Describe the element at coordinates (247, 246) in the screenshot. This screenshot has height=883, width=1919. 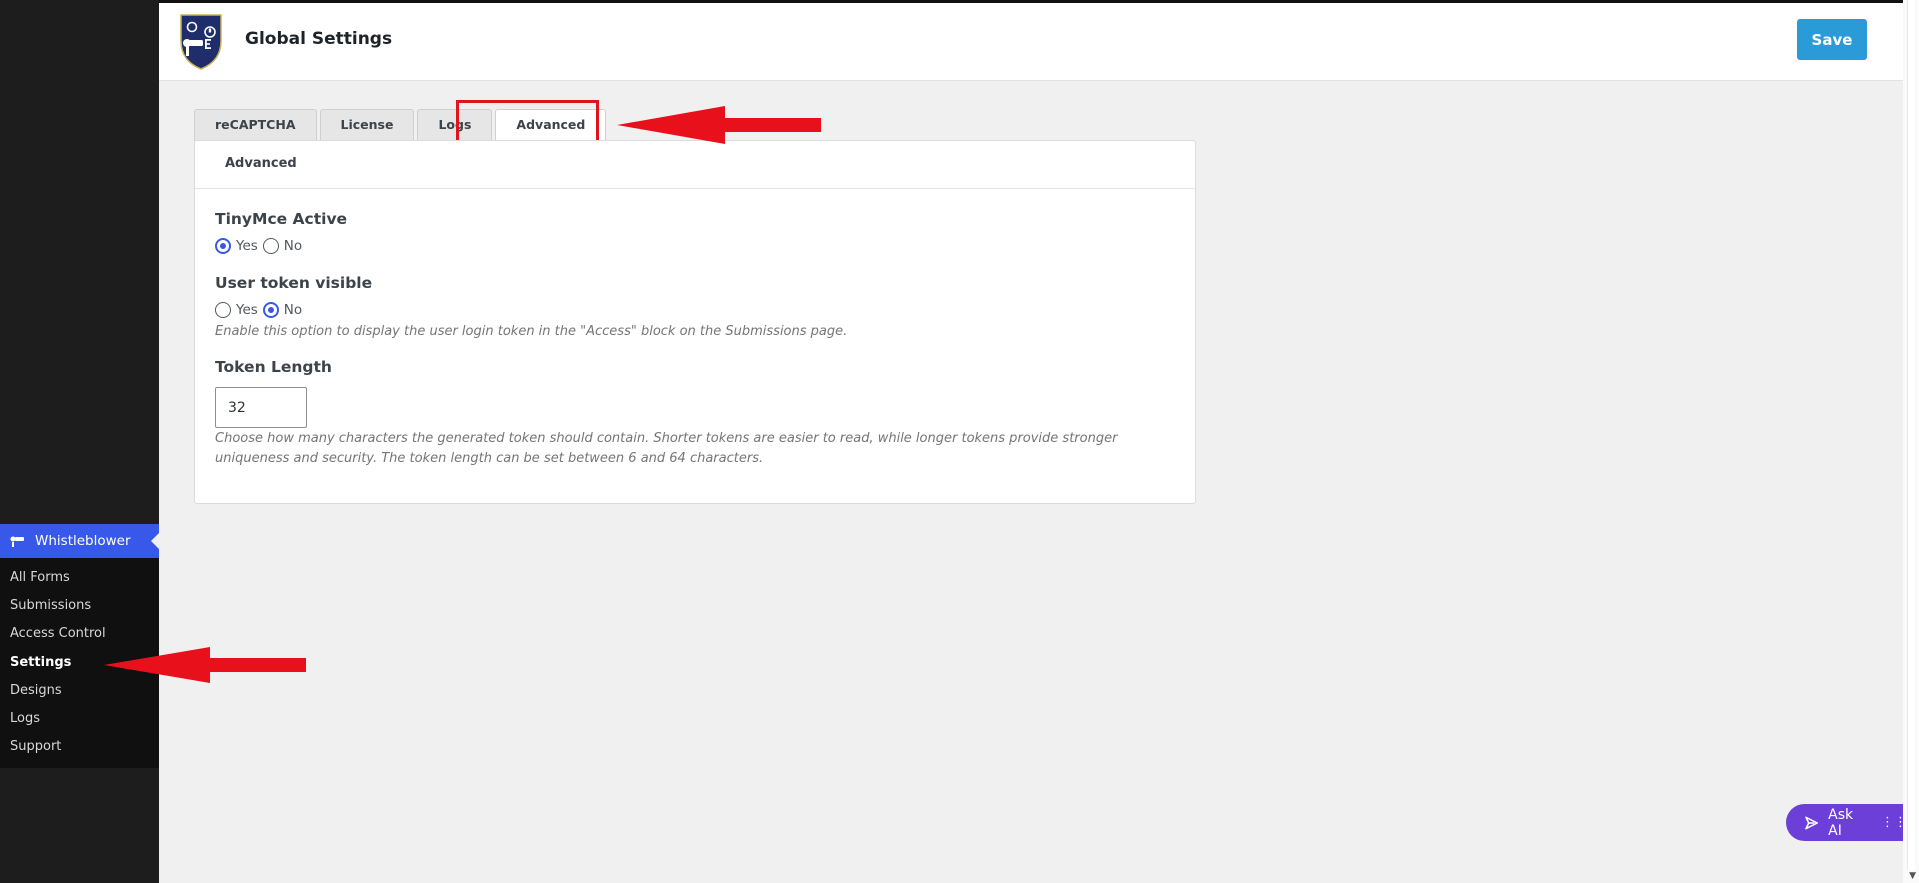
I see `tinymce-yes-label: Yes` at that location.